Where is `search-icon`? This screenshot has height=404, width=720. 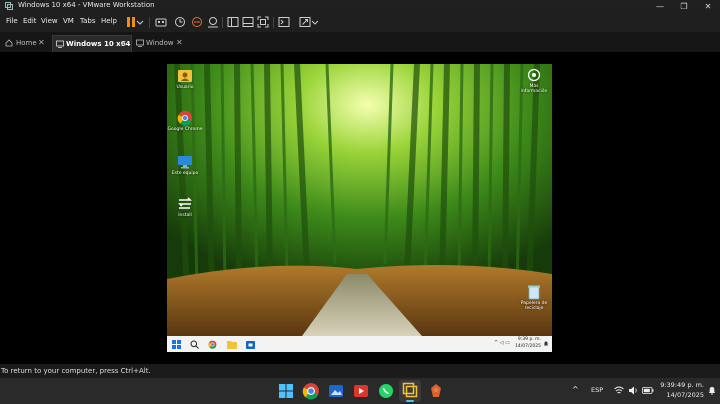 search-icon is located at coordinates (194, 344).